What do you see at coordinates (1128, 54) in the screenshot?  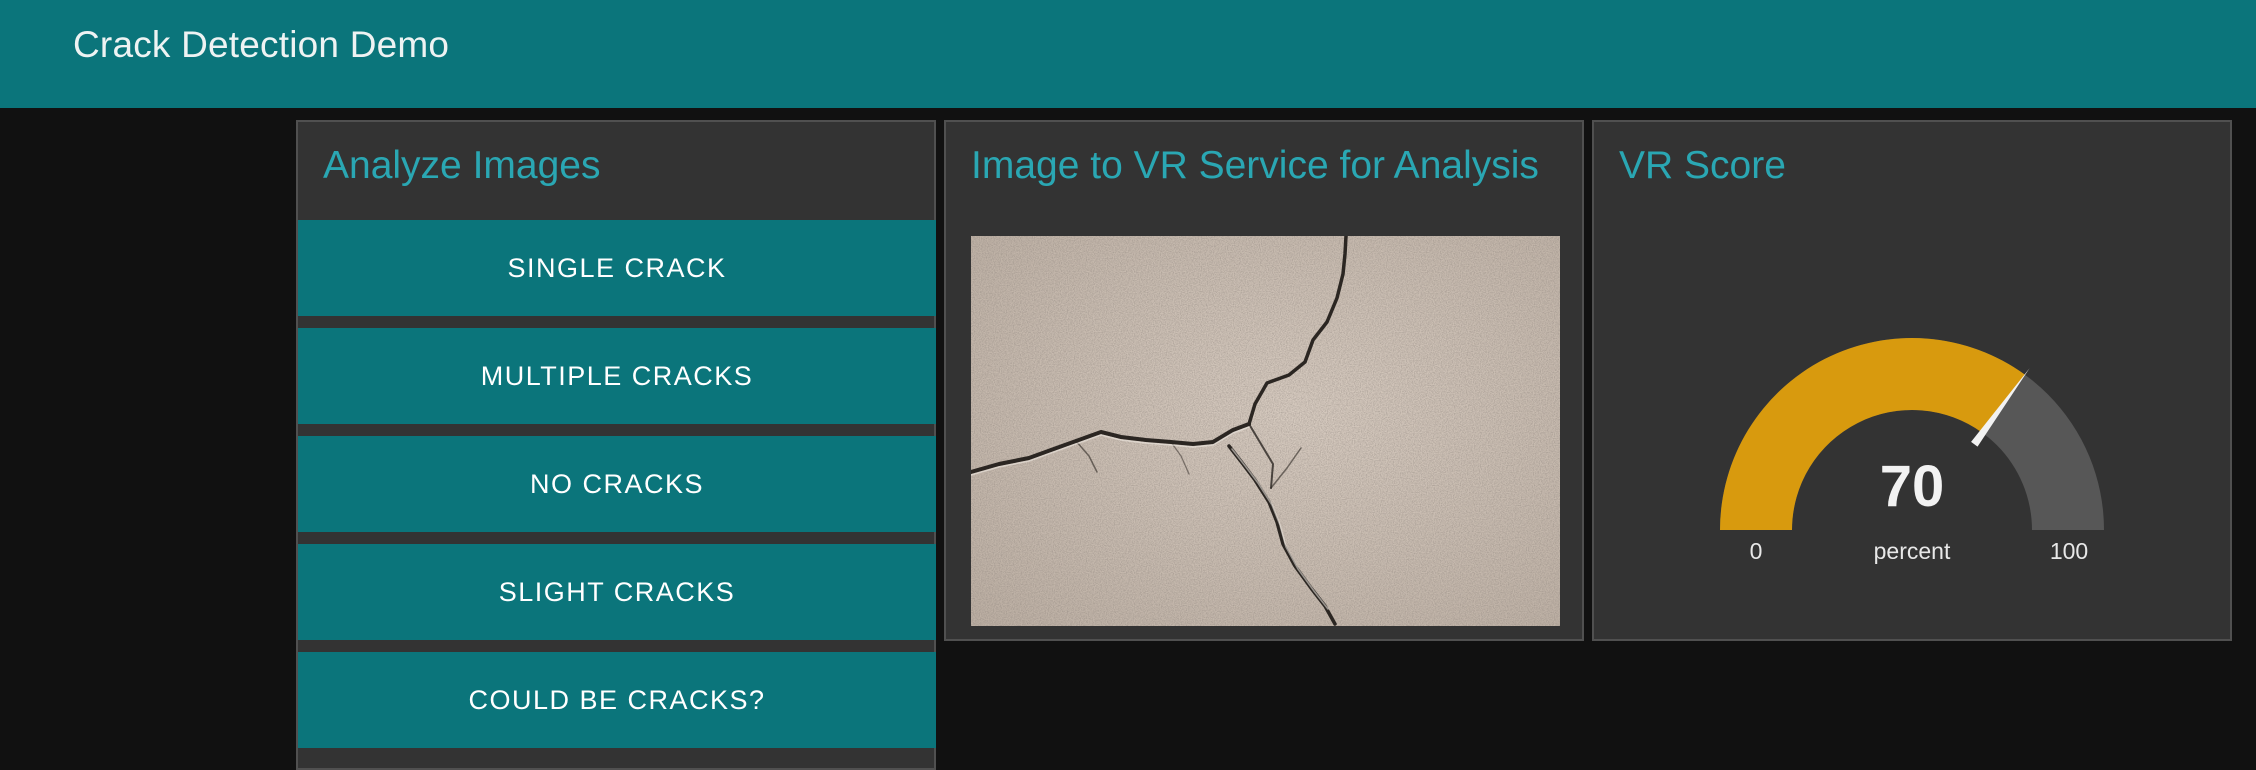 I see `app-header: Crack Detection Demo` at bounding box center [1128, 54].